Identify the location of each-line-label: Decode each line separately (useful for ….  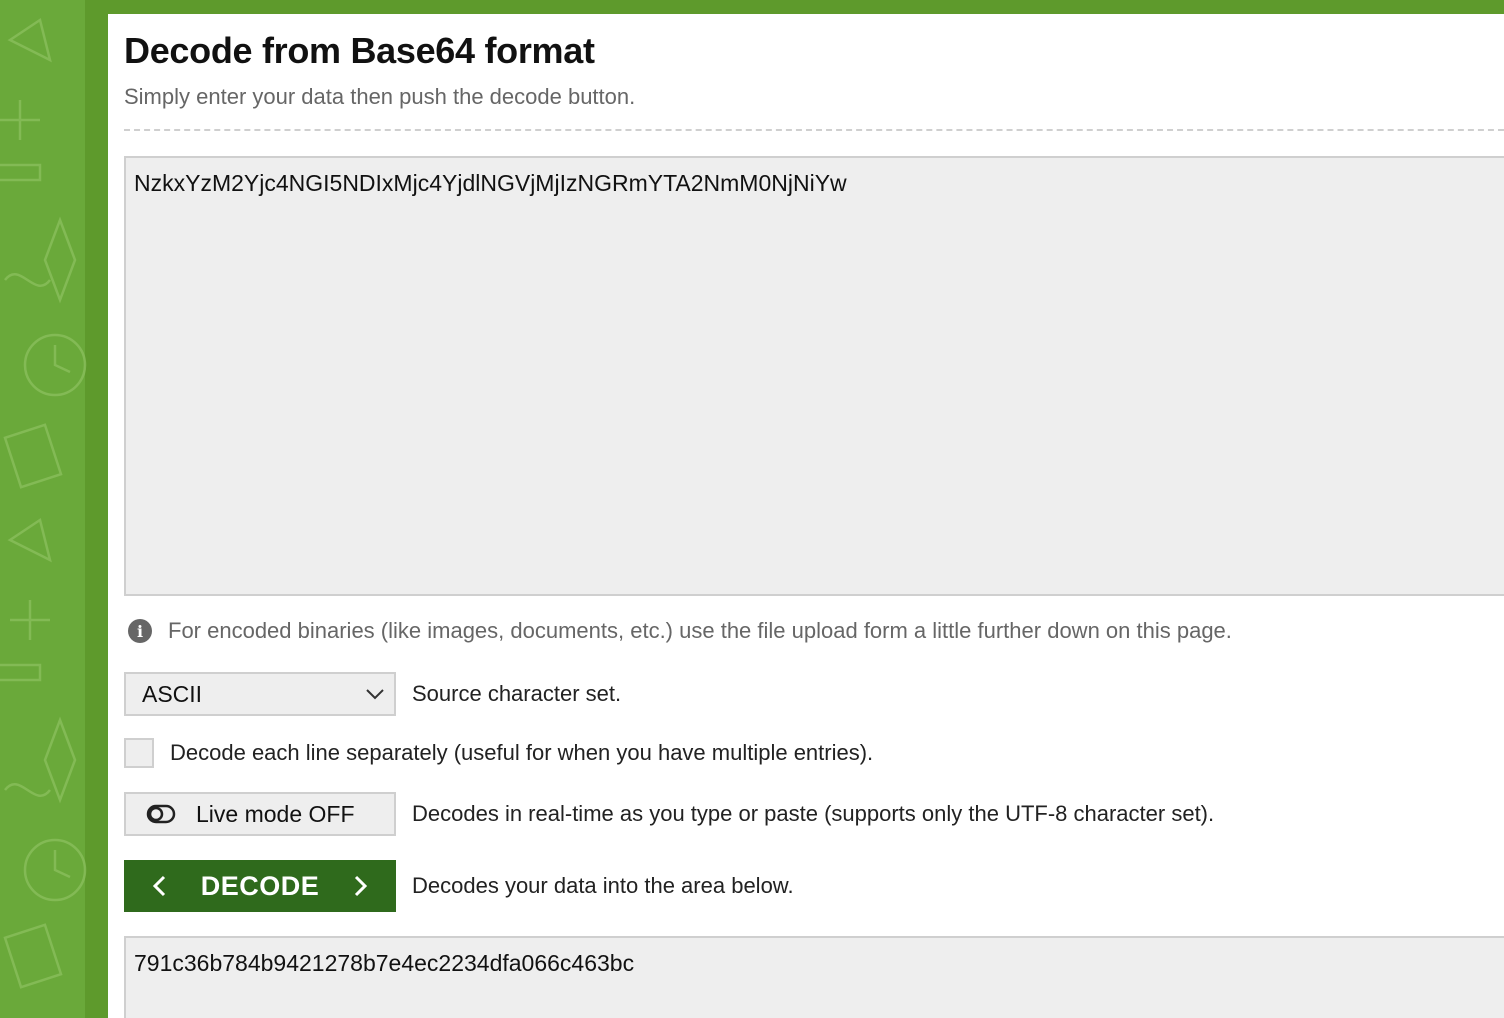
(522, 752).